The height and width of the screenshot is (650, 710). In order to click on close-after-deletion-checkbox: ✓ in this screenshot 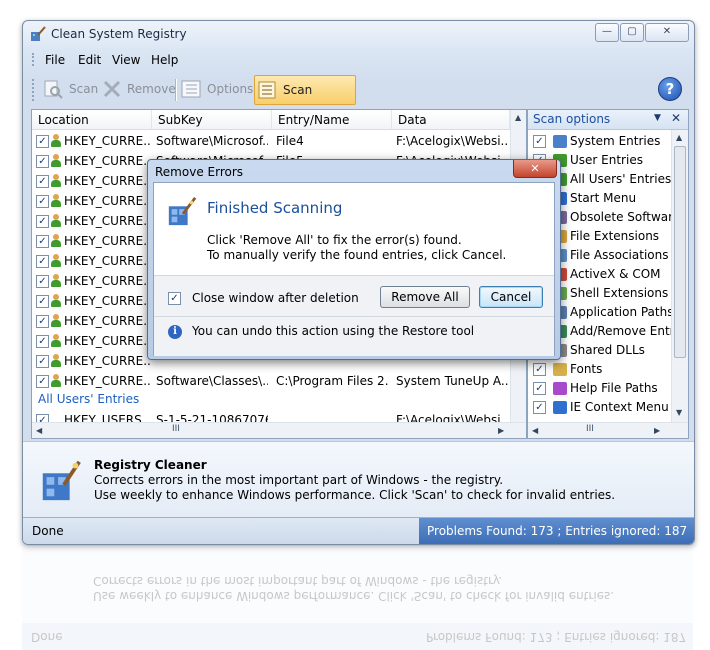, I will do `click(174, 298)`.